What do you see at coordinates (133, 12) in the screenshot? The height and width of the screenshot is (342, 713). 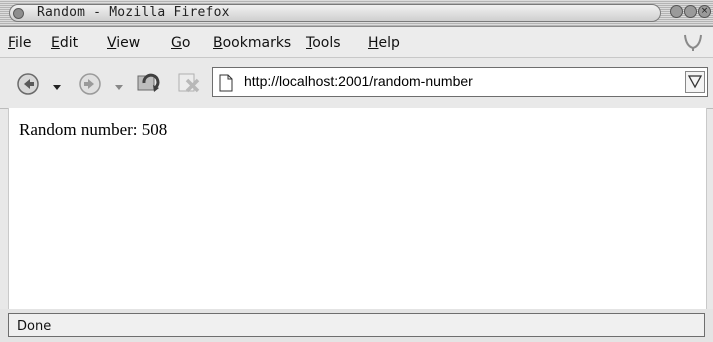 I see `window-title: Random - Mozilla Firefox` at bounding box center [133, 12].